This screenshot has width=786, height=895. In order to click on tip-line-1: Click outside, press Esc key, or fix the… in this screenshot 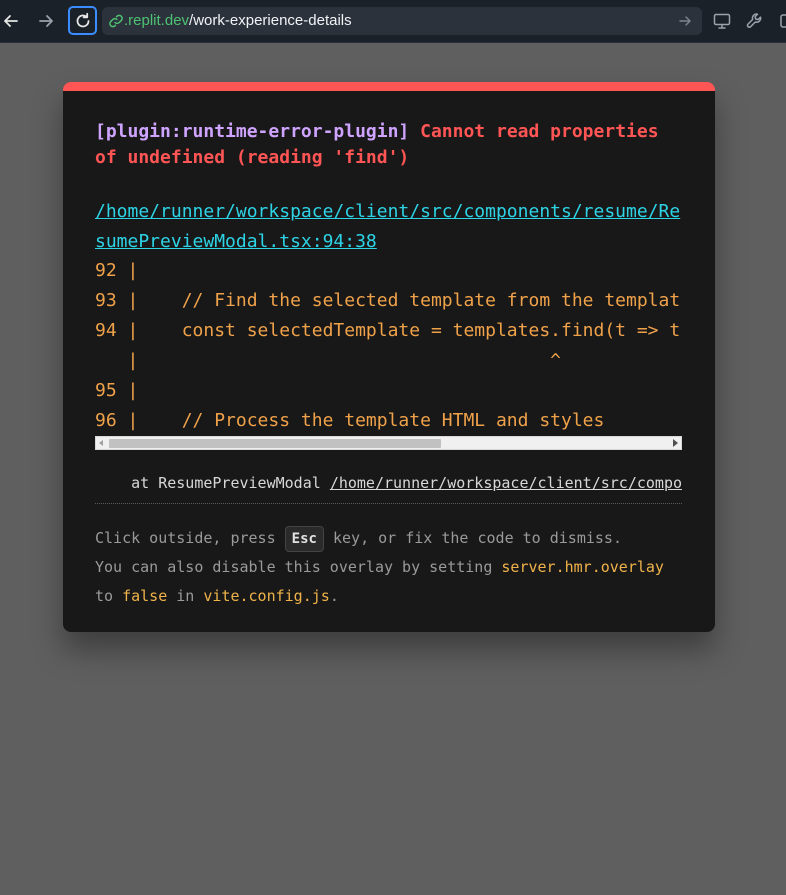, I will do `click(390, 538)`.